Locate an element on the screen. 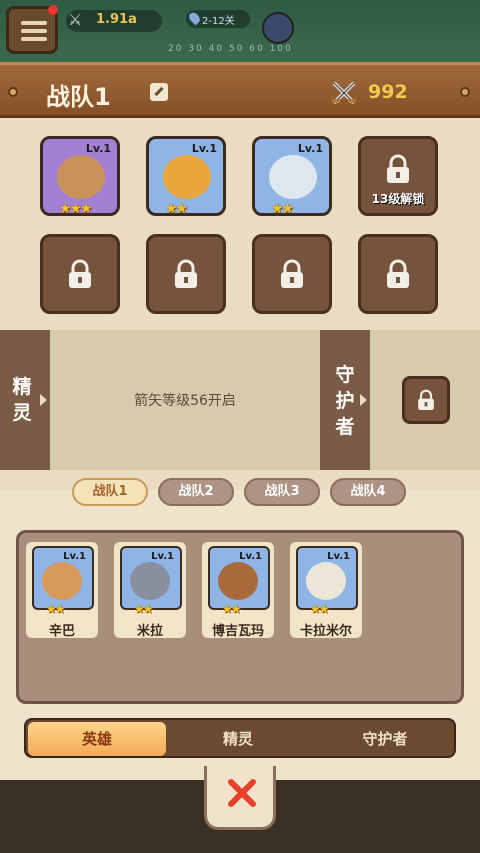  category-tabs: 英雄 精灵 守护者 is located at coordinates (240, 738).